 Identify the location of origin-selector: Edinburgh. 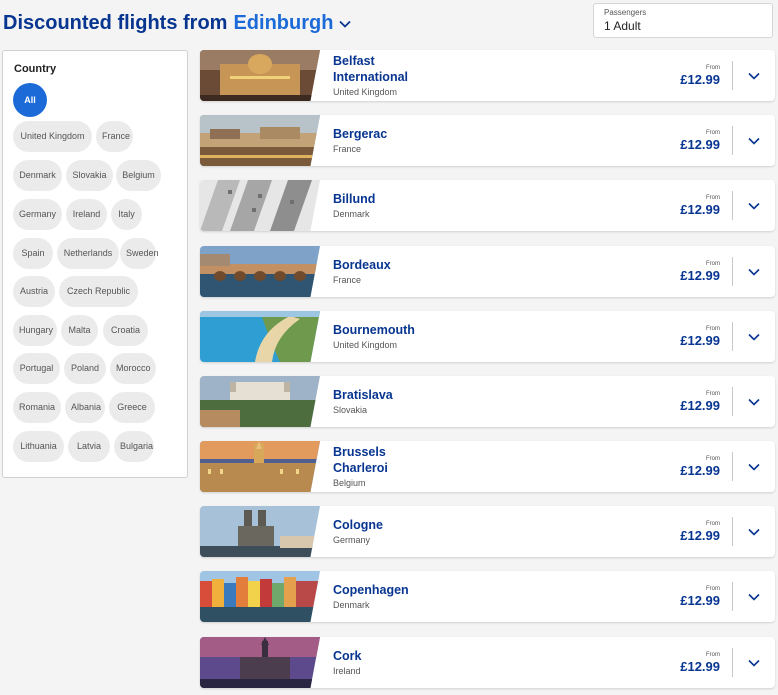
(283, 23).